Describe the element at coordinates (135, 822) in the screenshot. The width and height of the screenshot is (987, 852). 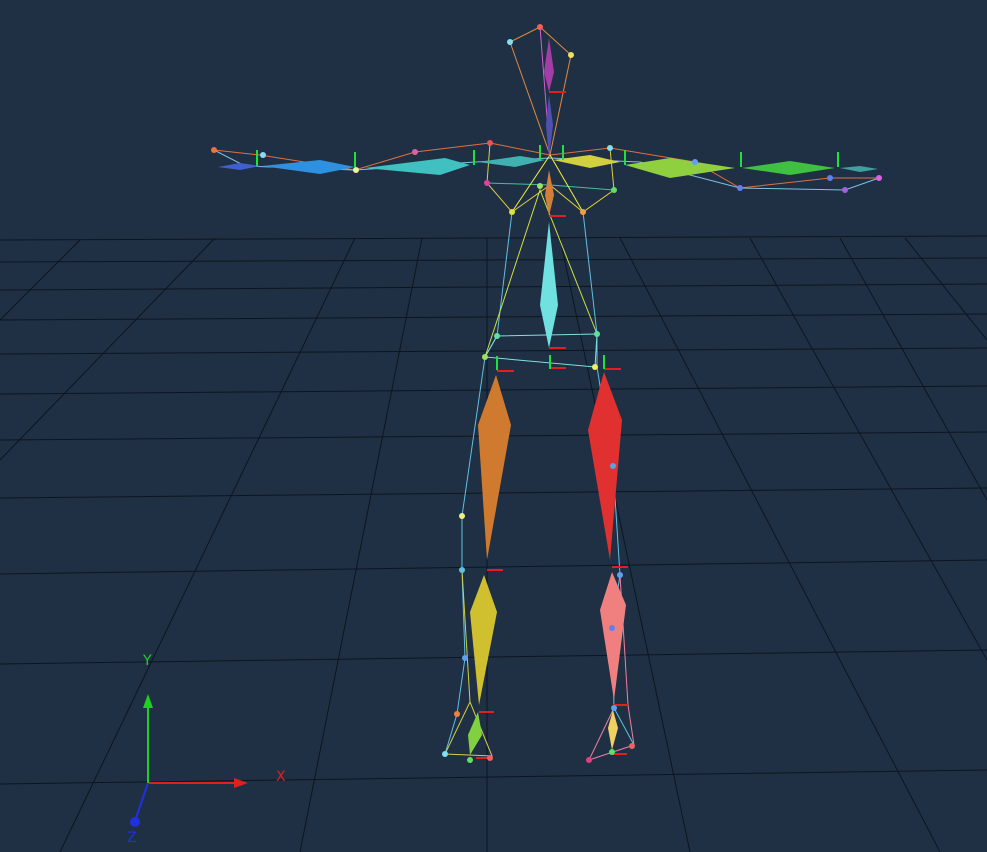
I see `z-axis-endpoint` at that location.